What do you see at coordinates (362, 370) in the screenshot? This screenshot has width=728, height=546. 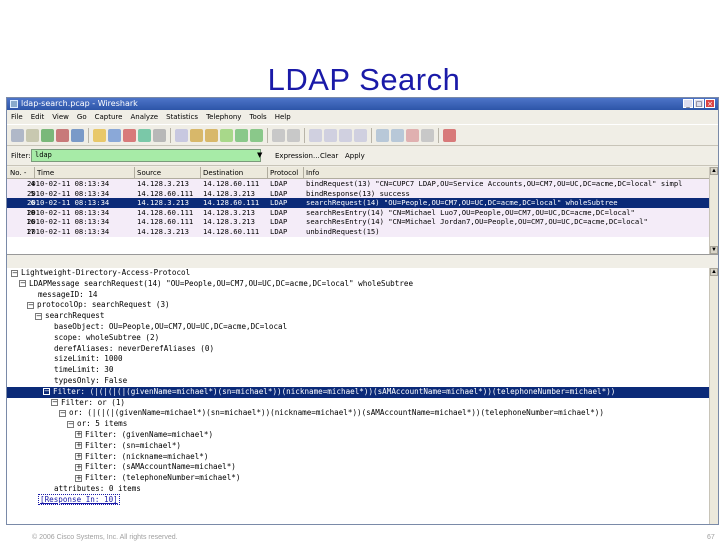 I see `detail-row: timeLimit: 30` at bounding box center [362, 370].